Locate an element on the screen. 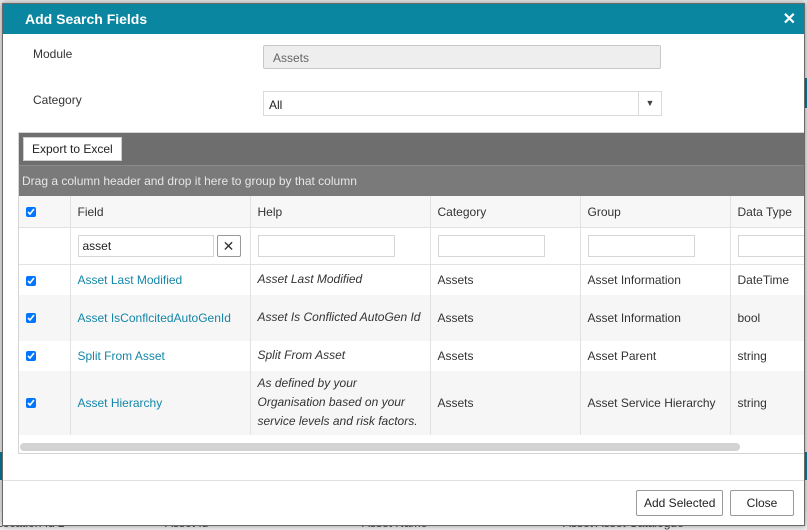 The width and height of the screenshot is (807, 530). group-cell: Asset Service Hierarchy is located at coordinates (655, 402).